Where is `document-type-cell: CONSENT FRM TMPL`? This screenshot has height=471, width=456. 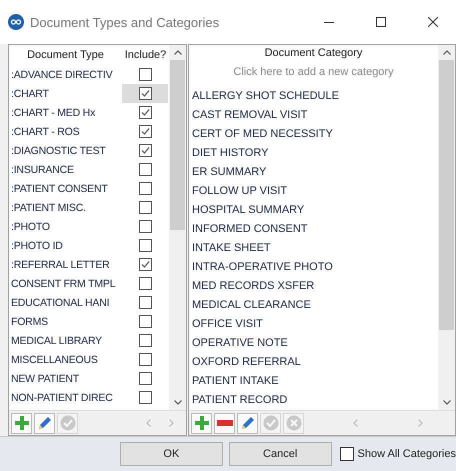 document-type-cell: CONSENT FRM TMPL is located at coordinates (65, 284).